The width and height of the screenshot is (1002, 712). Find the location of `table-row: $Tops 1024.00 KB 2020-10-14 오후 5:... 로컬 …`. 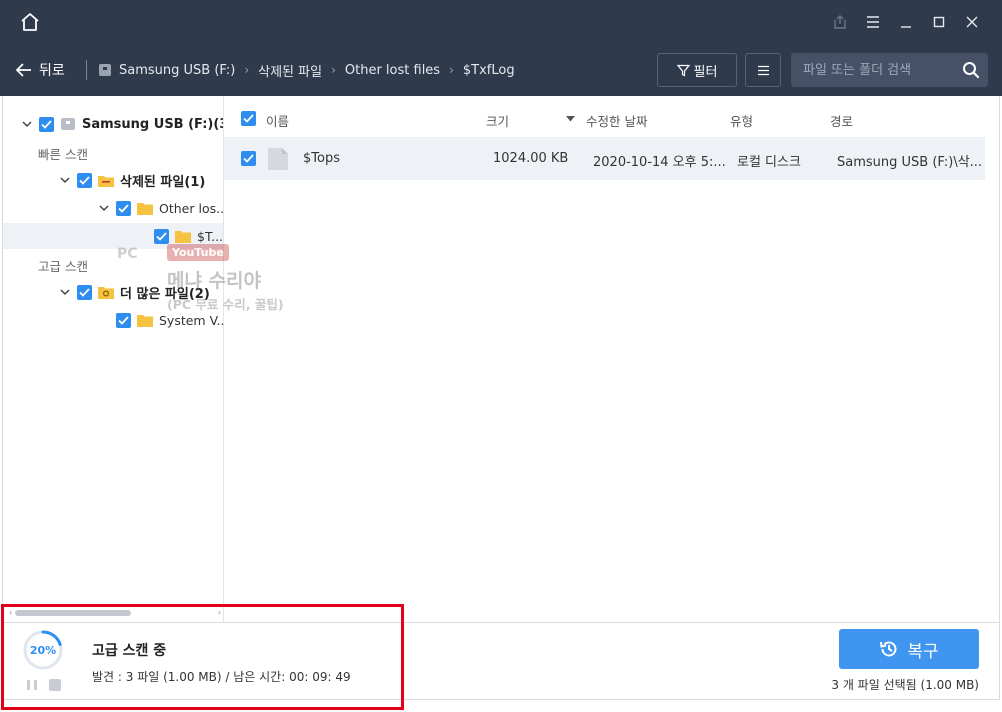

table-row: $Tops 1024.00 KB 2020-10-14 오후 5:... 로컬 … is located at coordinates (604, 158).